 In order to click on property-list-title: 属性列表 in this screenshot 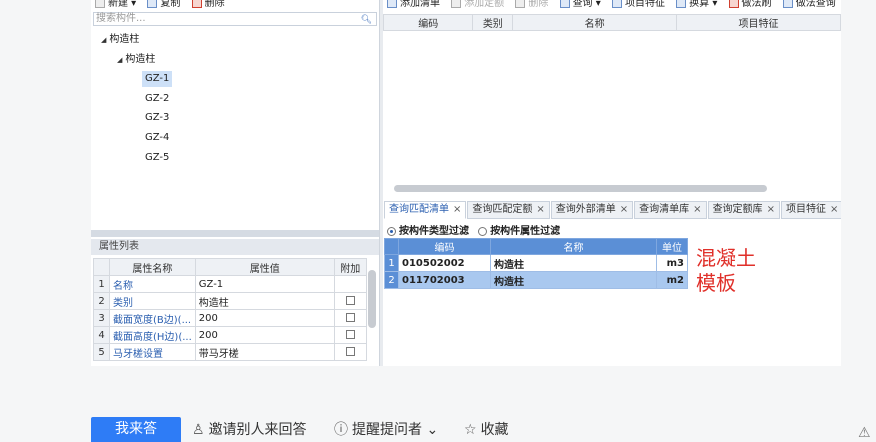, I will do `click(235, 247)`.